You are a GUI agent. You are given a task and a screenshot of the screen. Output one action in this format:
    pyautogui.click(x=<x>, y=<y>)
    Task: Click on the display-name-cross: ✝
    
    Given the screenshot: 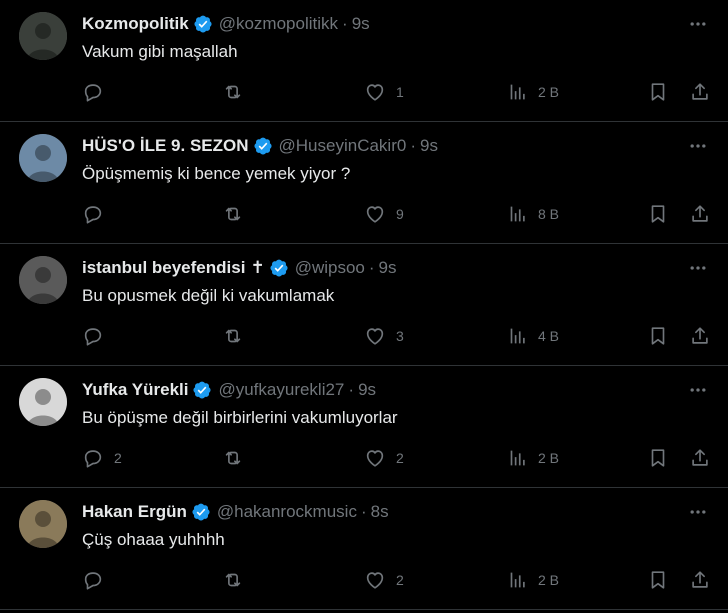 What is the action you would take?
    pyautogui.click(x=257, y=267)
    